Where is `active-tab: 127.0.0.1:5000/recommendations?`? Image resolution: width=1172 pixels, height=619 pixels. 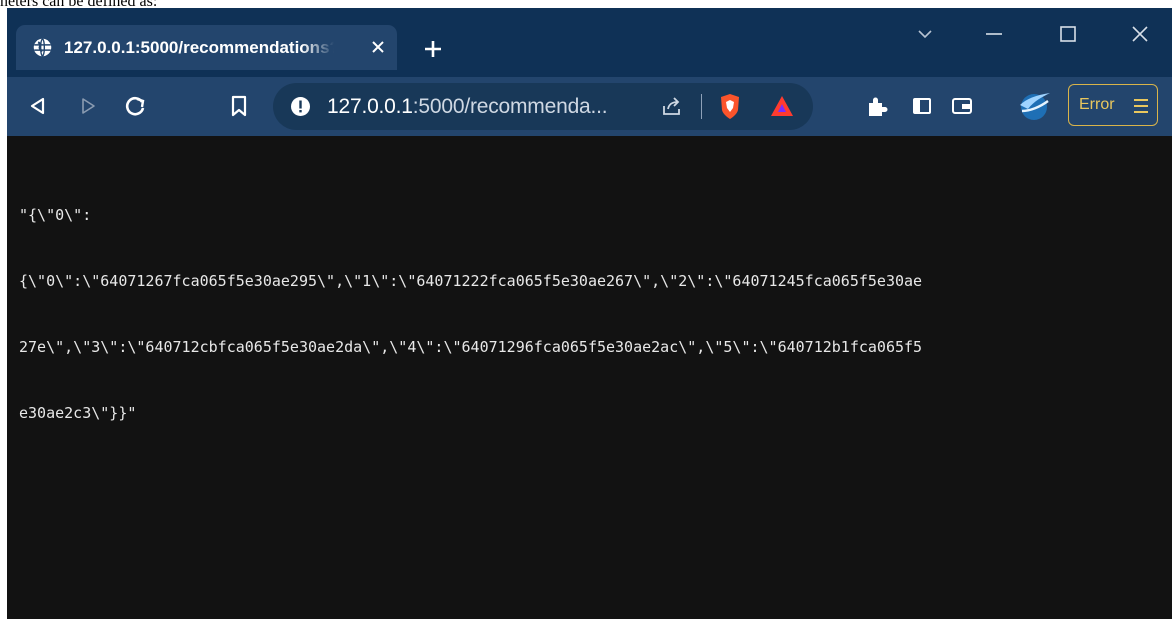
active-tab: 127.0.0.1:5000/recommendations? is located at coordinates (206, 47).